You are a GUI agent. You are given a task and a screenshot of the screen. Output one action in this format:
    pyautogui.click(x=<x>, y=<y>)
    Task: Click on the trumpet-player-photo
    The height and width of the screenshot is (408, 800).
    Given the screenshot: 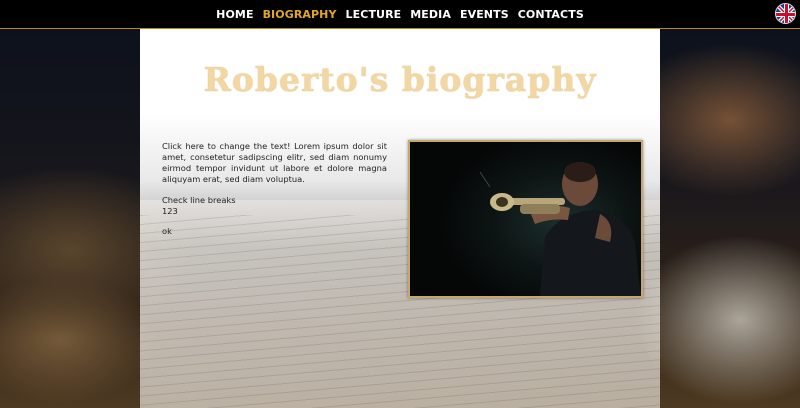 What is the action you would take?
    pyautogui.click(x=525, y=219)
    